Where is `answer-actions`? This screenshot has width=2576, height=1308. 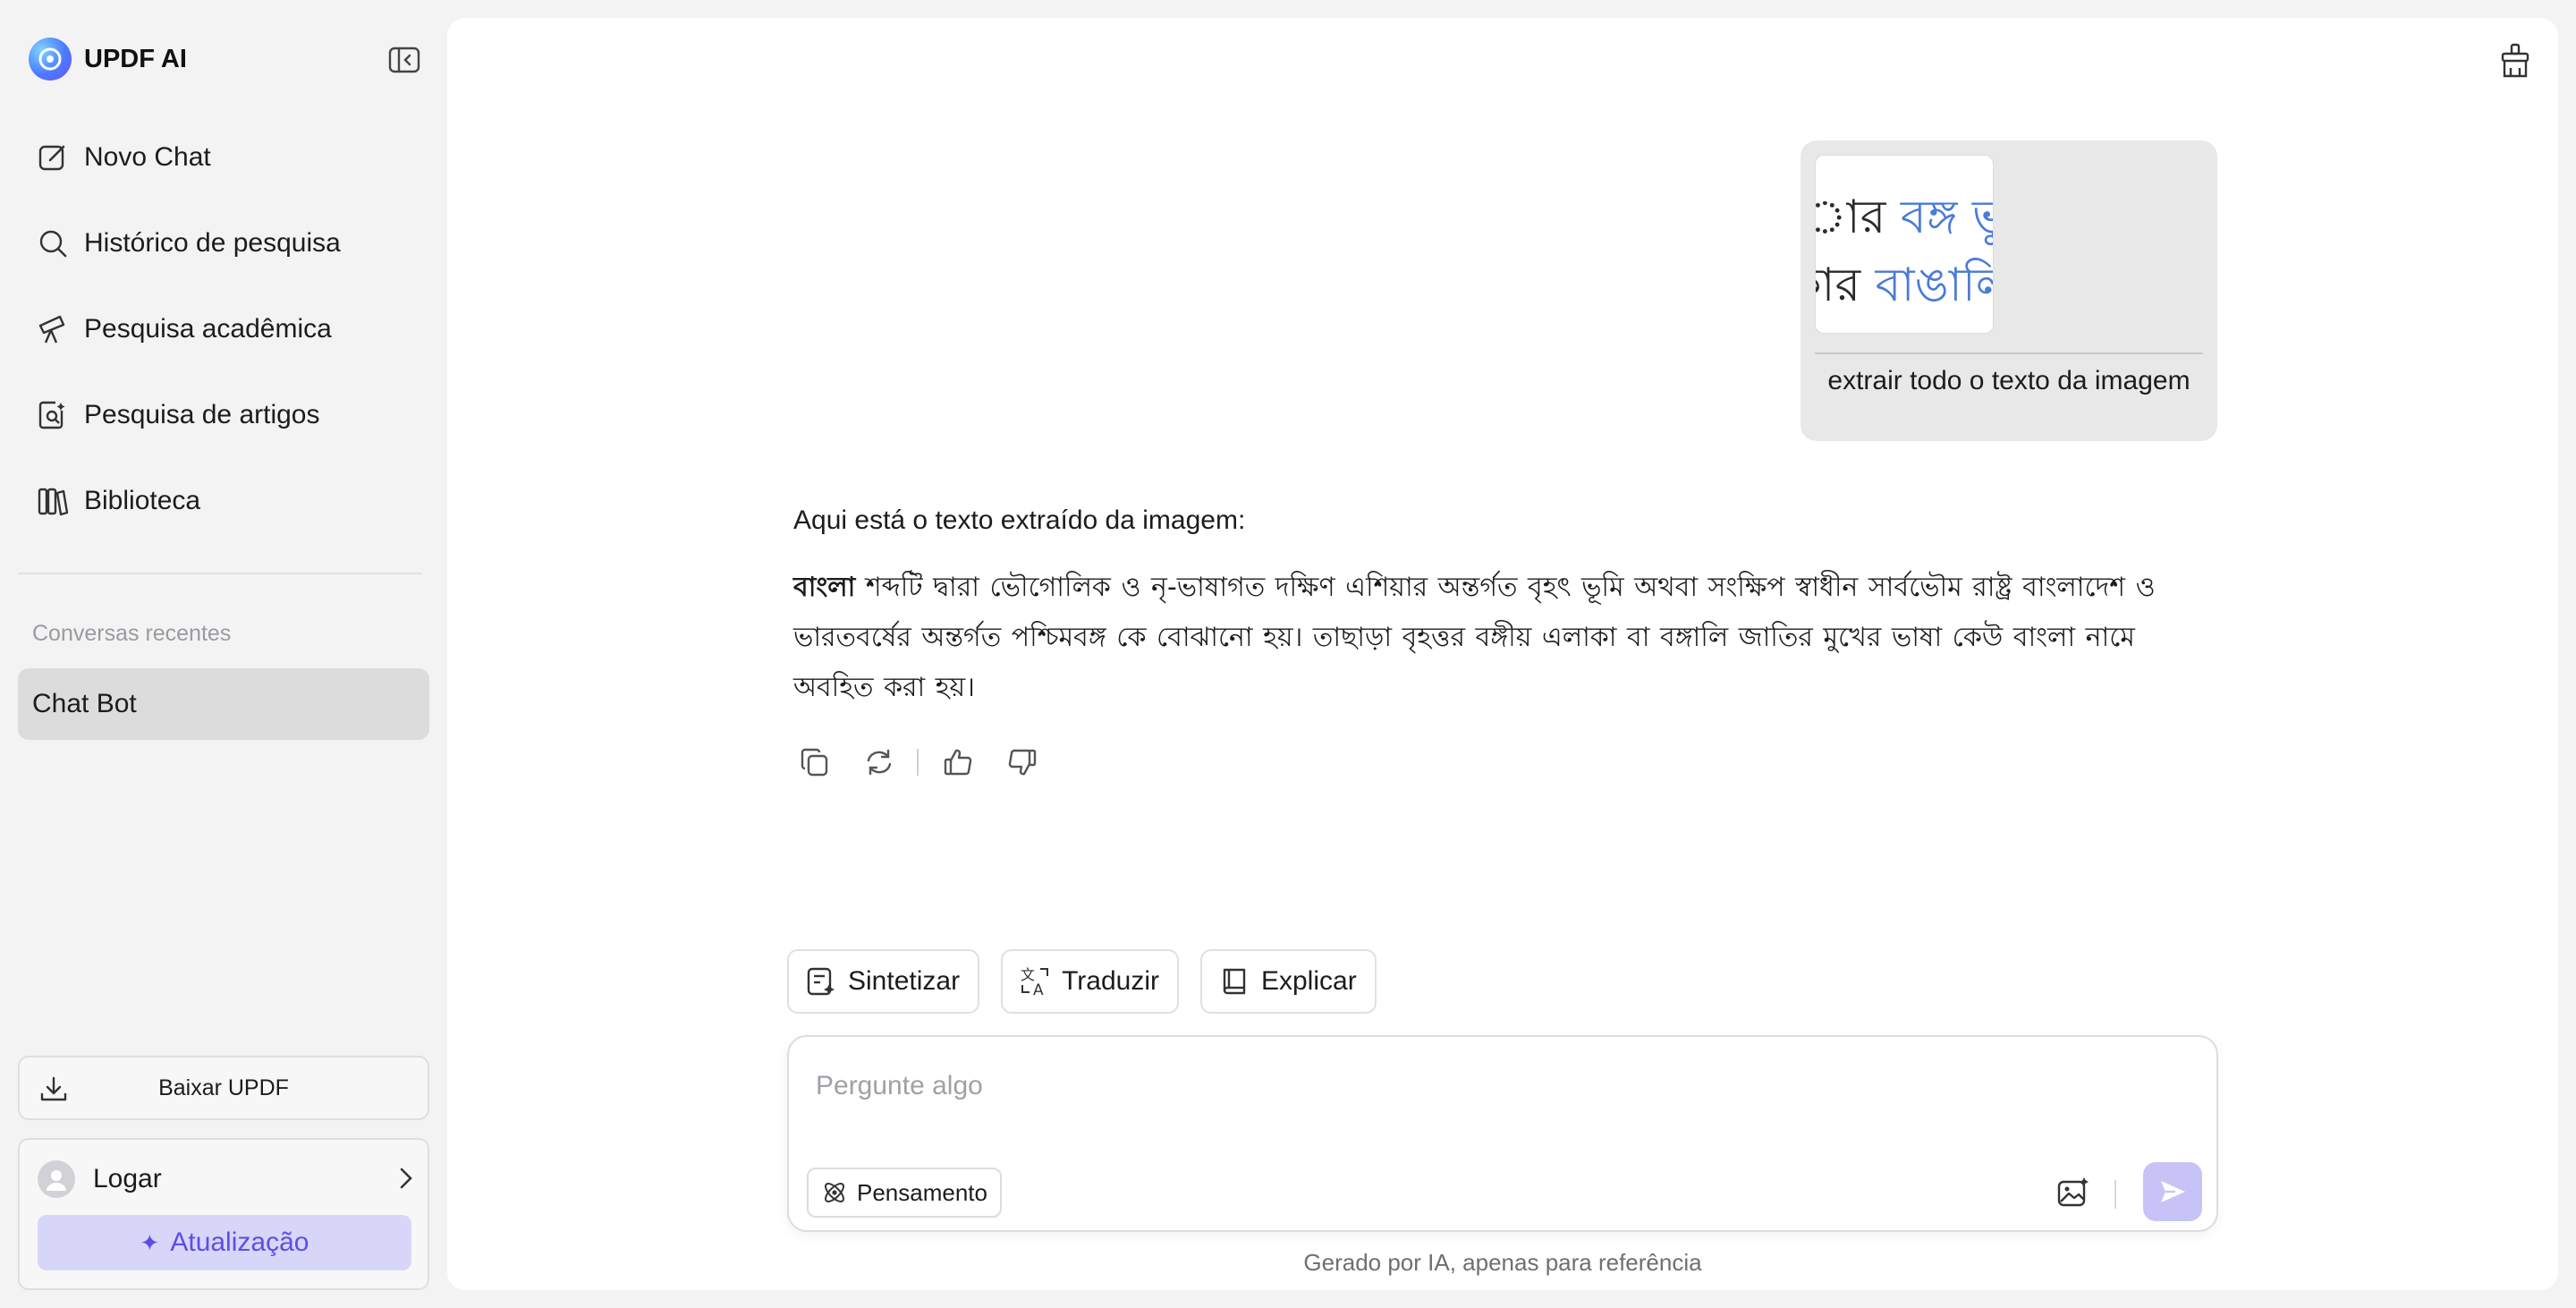 answer-actions is located at coordinates (929, 762).